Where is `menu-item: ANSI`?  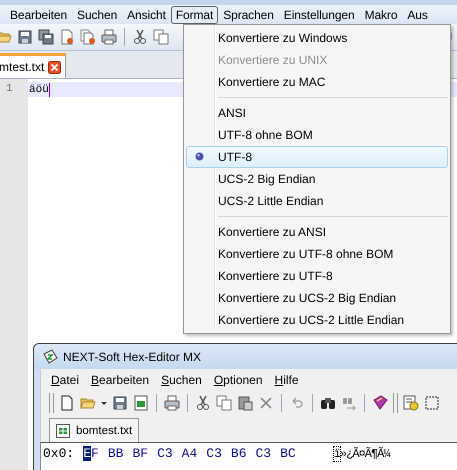
menu-item: ANSI is located at coordinates (317, 113).